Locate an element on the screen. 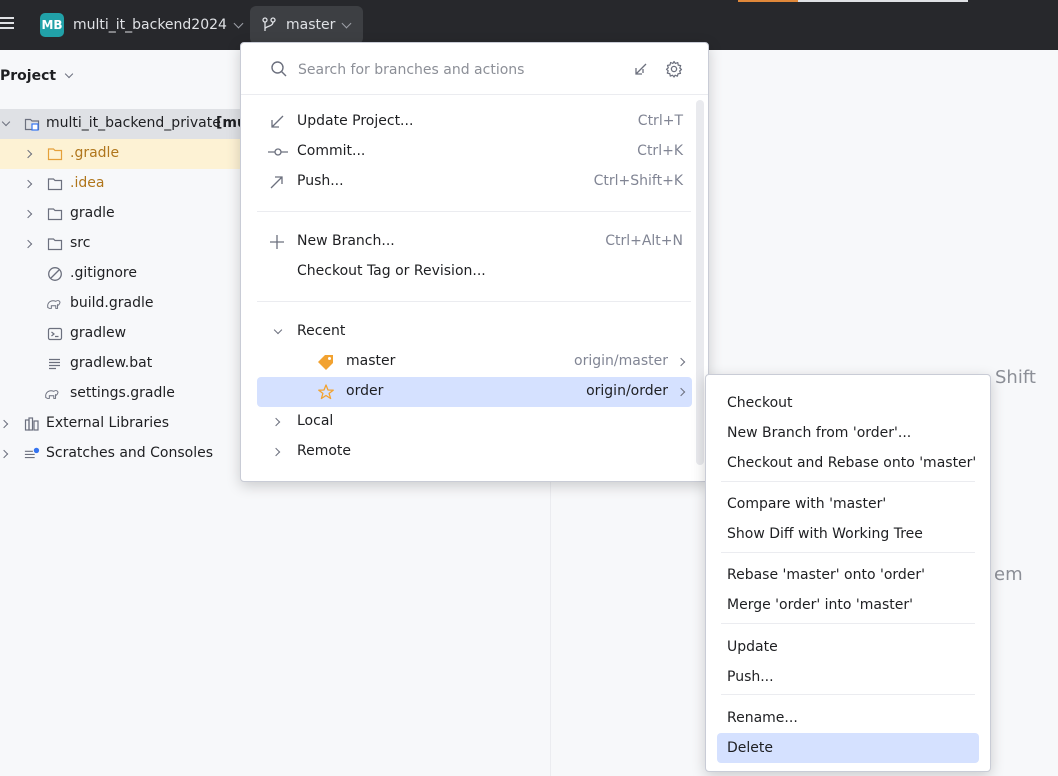 The height and width of the screenshot is (776, 1058). module-folder-icon is located at coordinates (32, 124).